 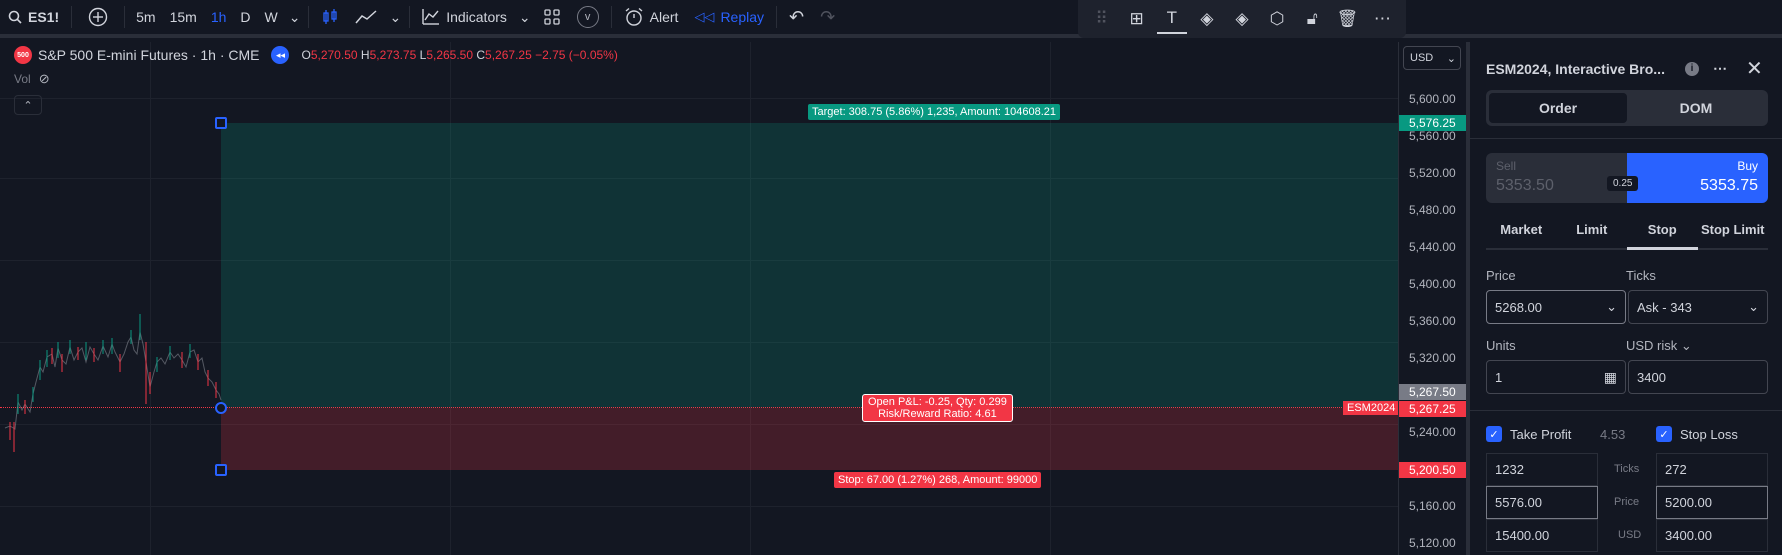 What do you see at coordinates (552, 18) in the screenshot?
I see `templates-button` at bounding box center [552, 18].